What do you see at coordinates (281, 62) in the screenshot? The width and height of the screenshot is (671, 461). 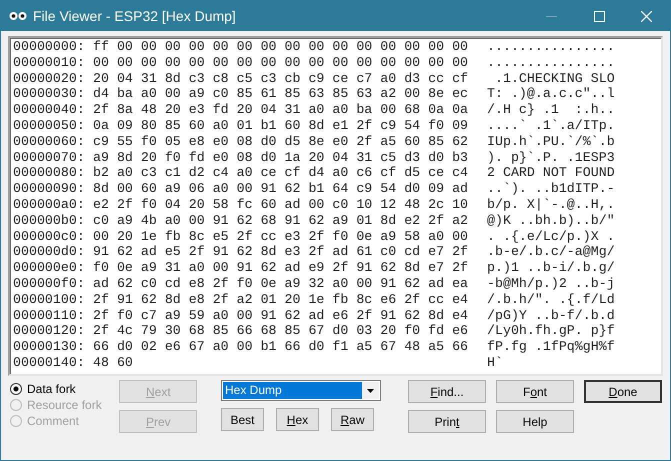 I see `hex-bytes: 00 00 00 00 00 00 00 00 00 00 00 00 00 00 00 00` at bounding box center [281, 62].